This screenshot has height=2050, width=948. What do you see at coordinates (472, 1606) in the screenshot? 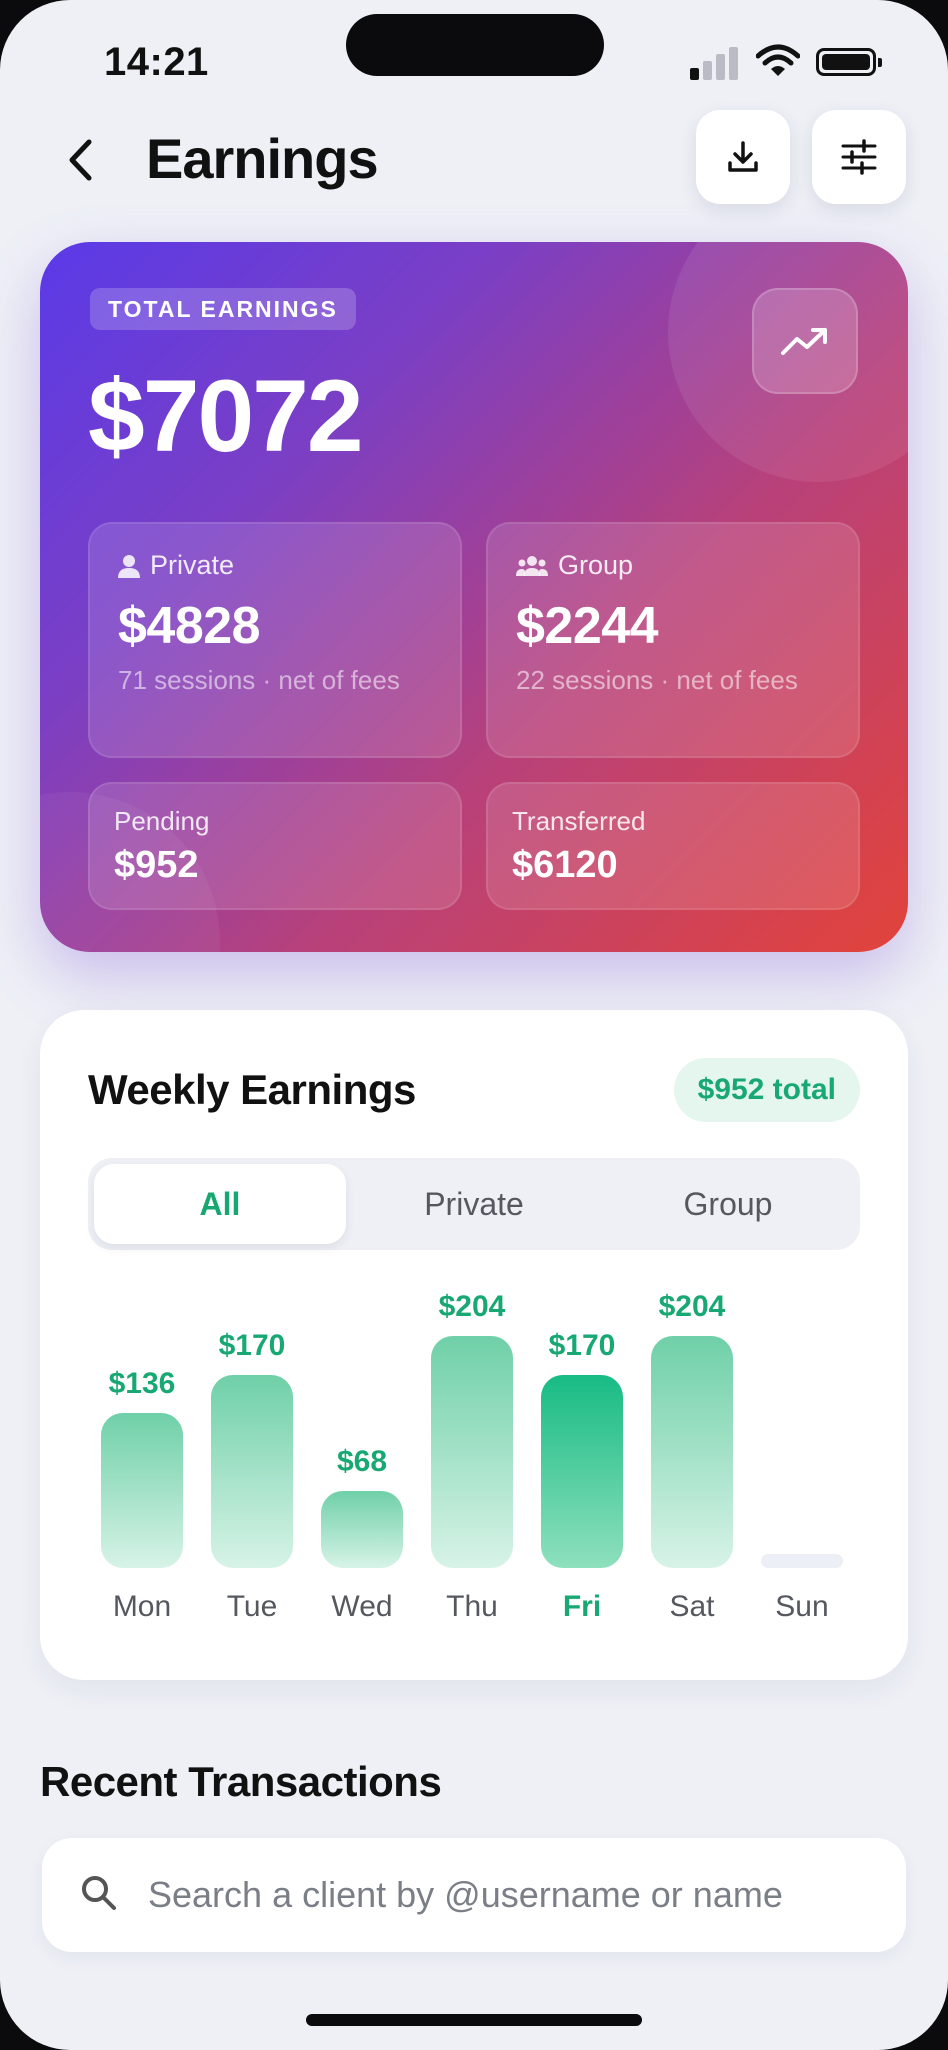
I see `day-label: Thu` at bounding box center [472, 1606].